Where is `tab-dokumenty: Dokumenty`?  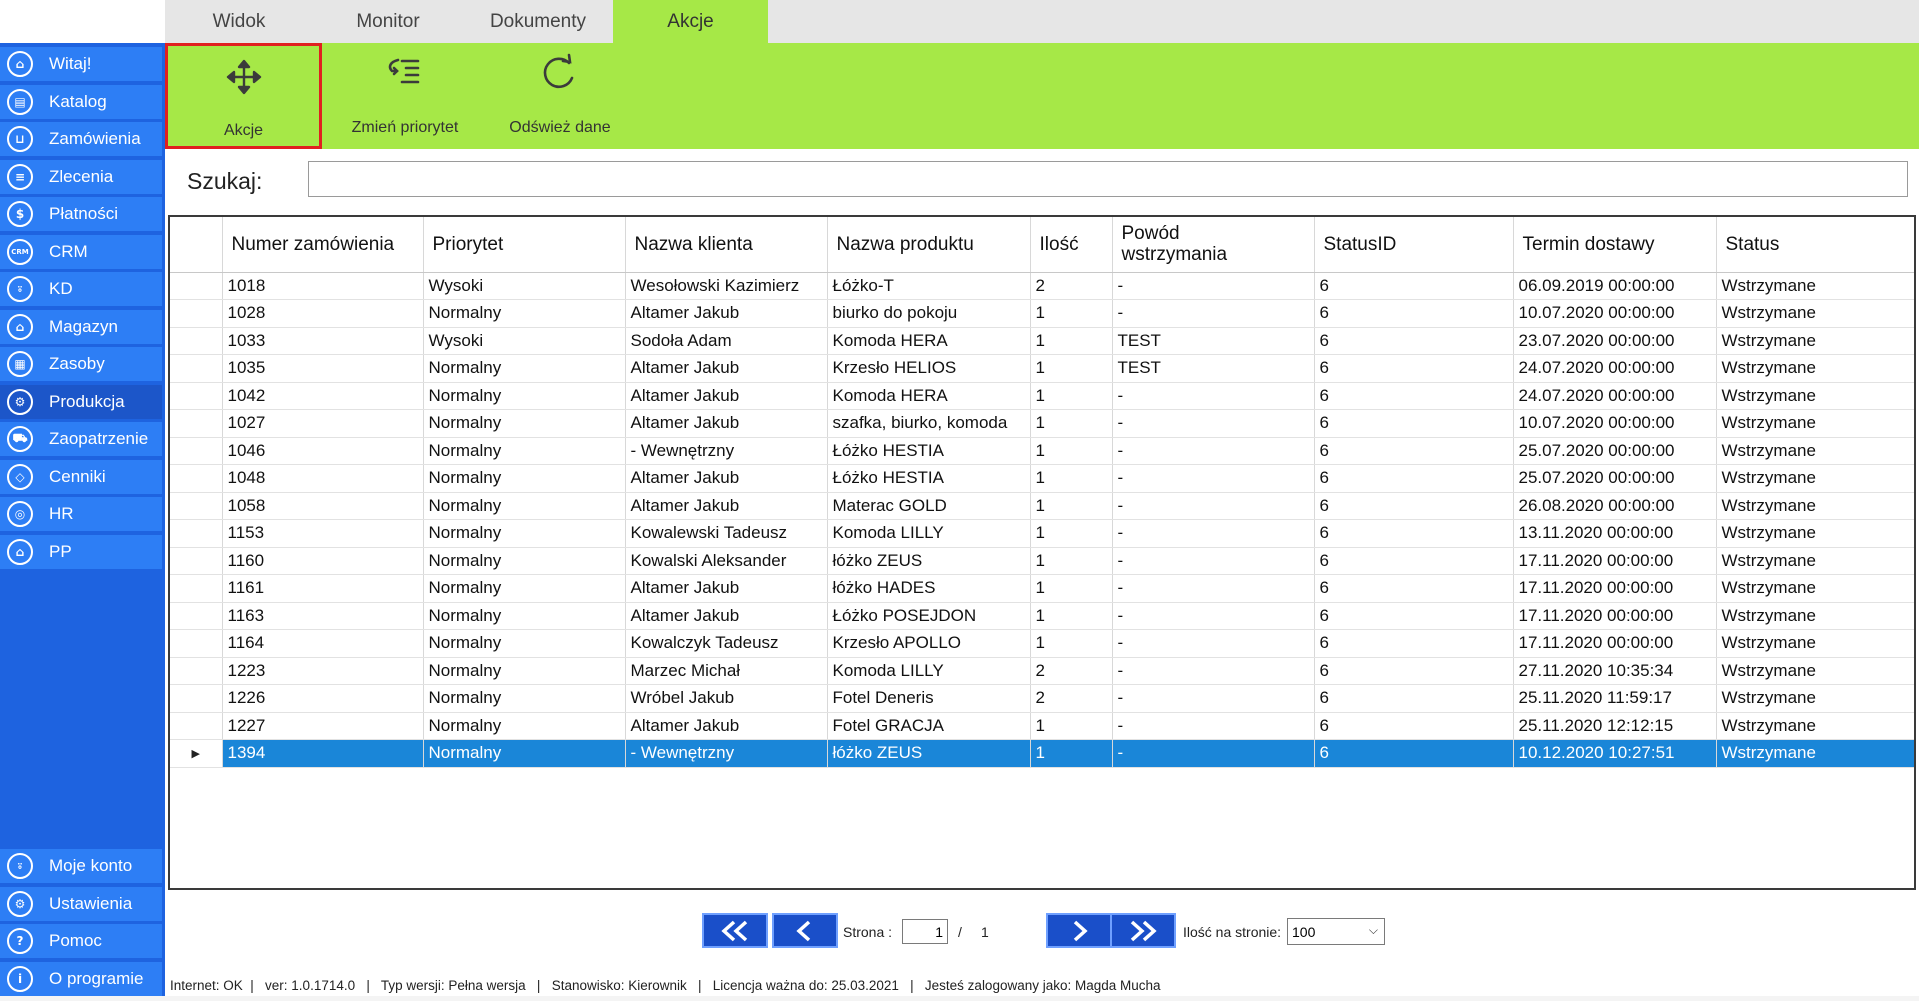 tab-dokumenty: Dokumenty is located at coordinates (538, 21).